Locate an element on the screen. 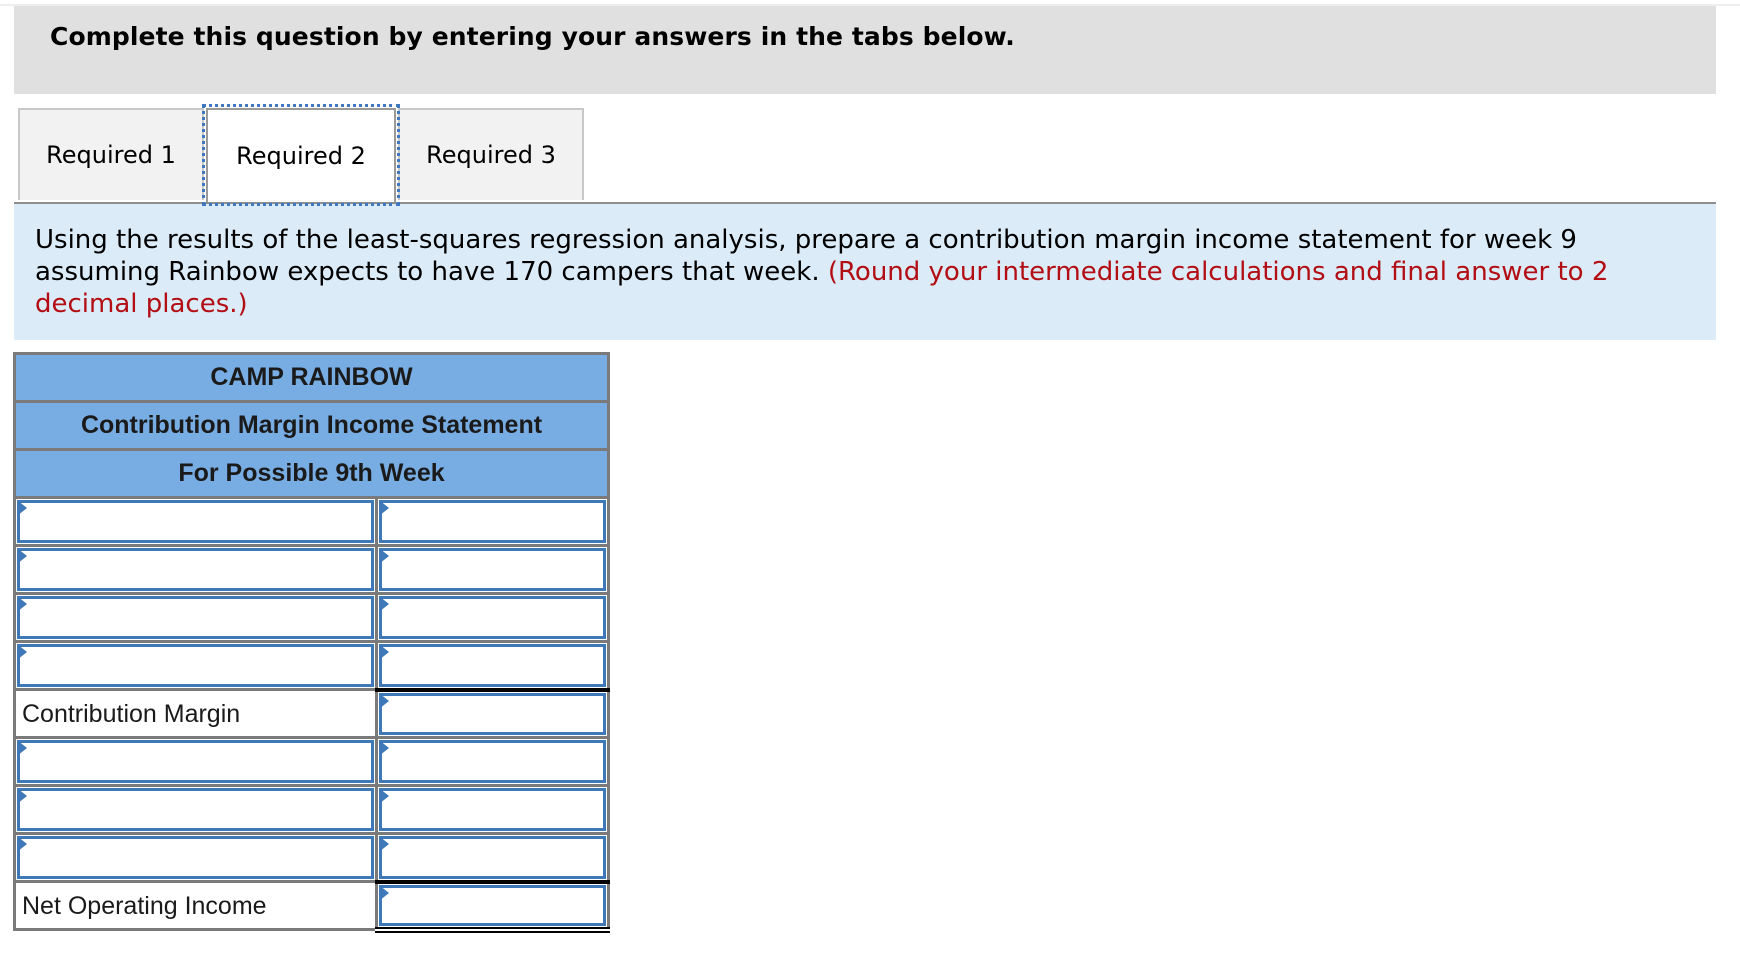  tab-required-1: Required 1 is located at coordinates (111, 154).